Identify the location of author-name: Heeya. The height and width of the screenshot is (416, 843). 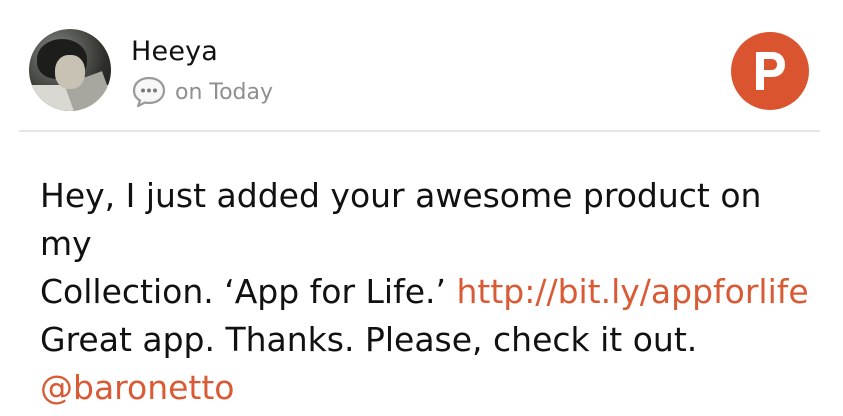
(174, 51).